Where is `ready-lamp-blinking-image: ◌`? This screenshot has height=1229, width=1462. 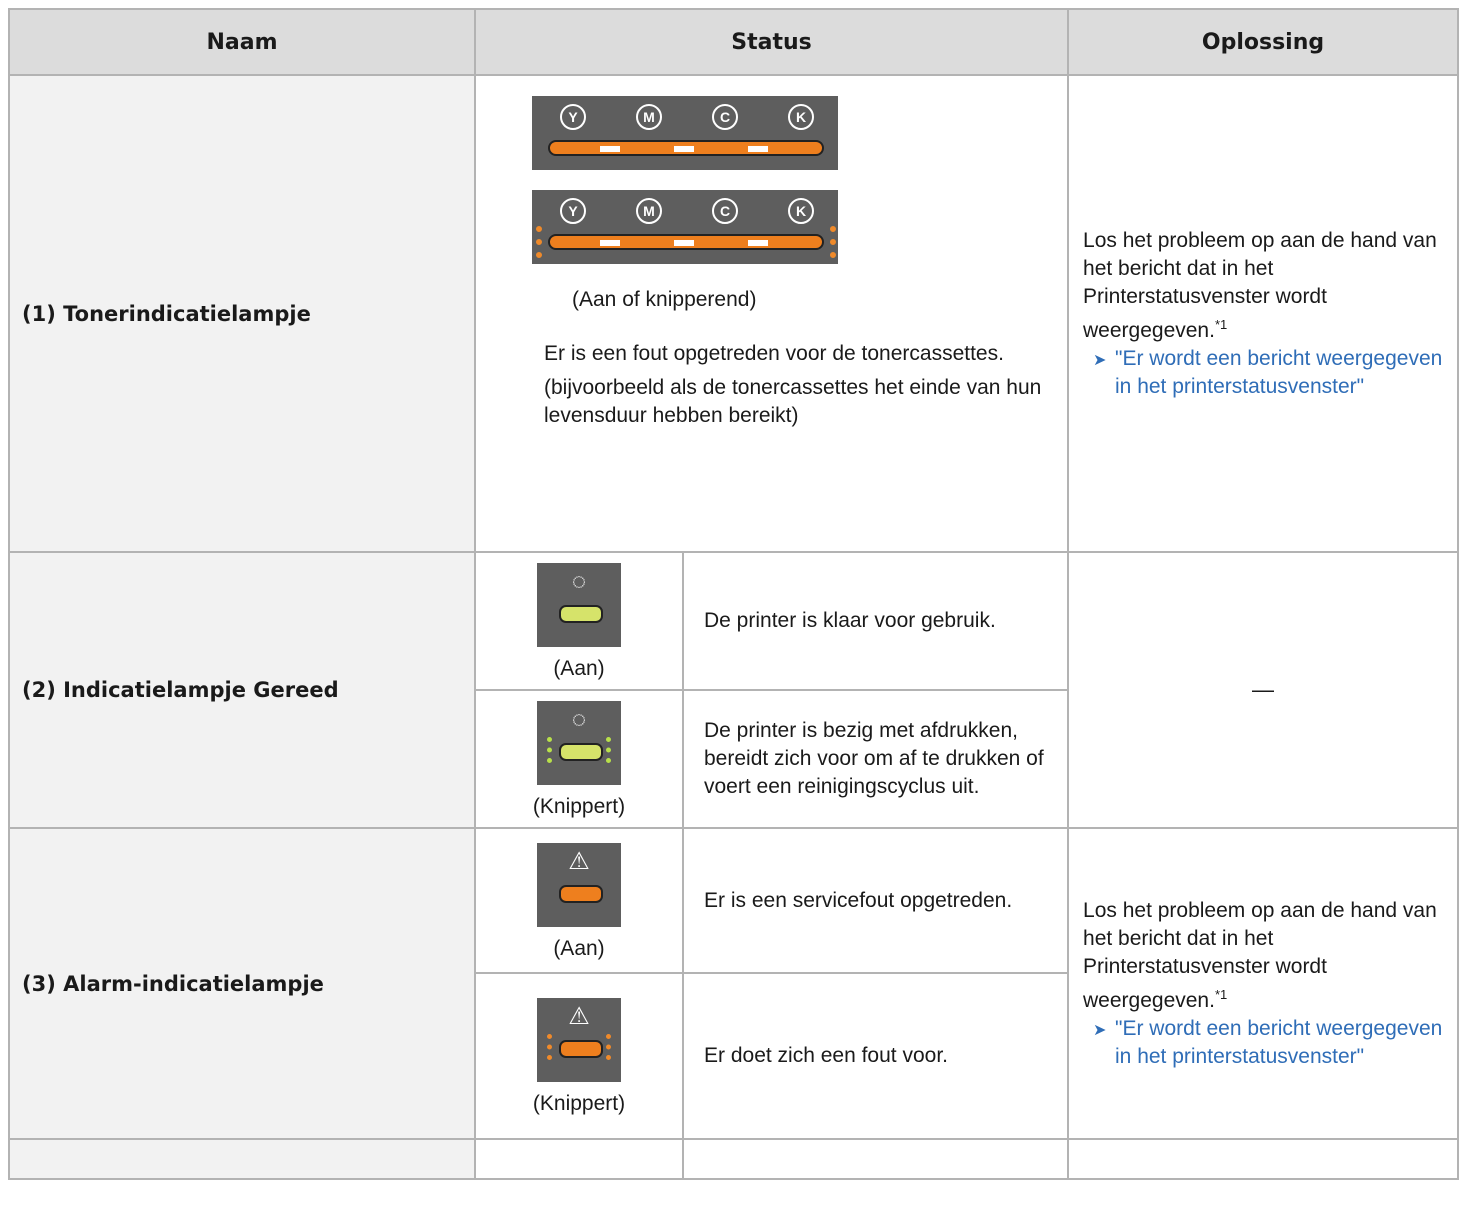 ready-lamp-blinking-image: ◌ is located at coordinates (579, 743).